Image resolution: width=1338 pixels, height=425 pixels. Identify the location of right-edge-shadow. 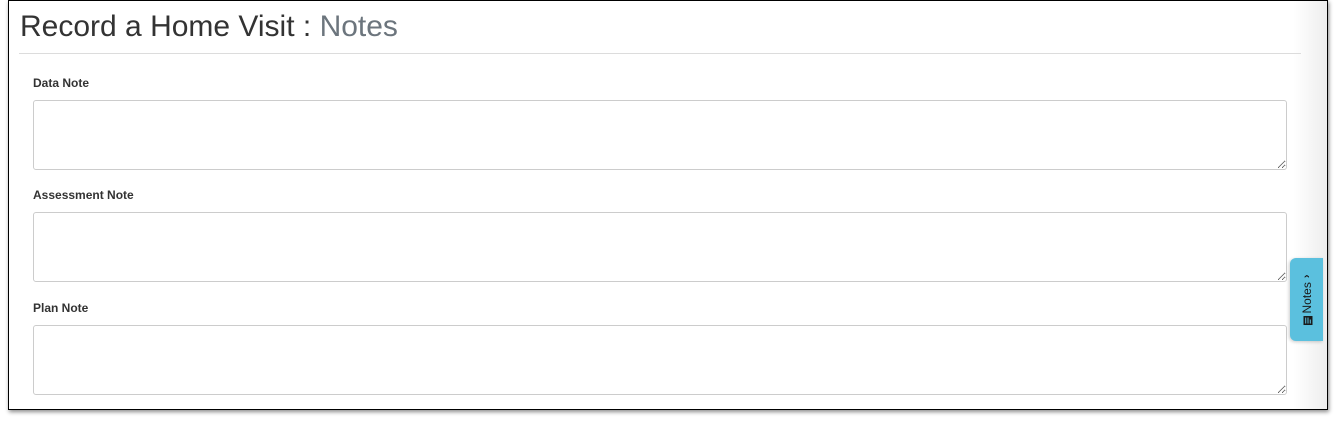
(1310, 205).